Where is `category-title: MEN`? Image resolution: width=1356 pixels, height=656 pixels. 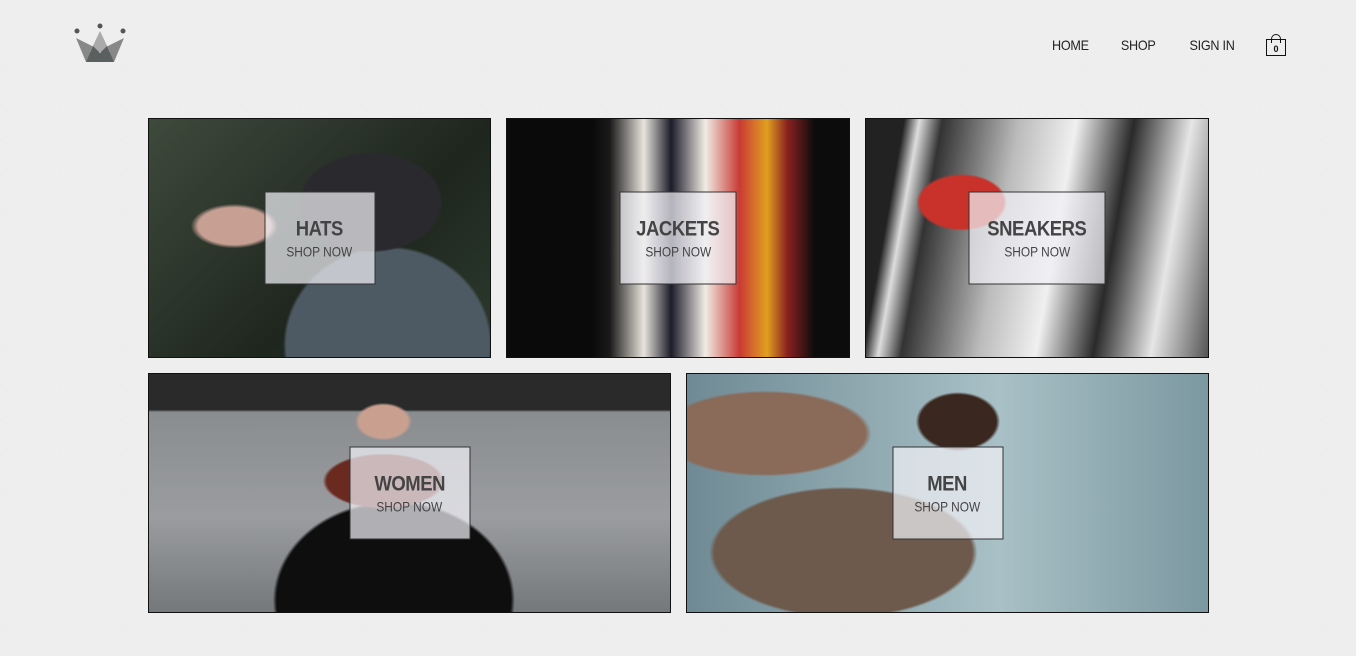 category-title: MEN is located at coordinates (947, 483).